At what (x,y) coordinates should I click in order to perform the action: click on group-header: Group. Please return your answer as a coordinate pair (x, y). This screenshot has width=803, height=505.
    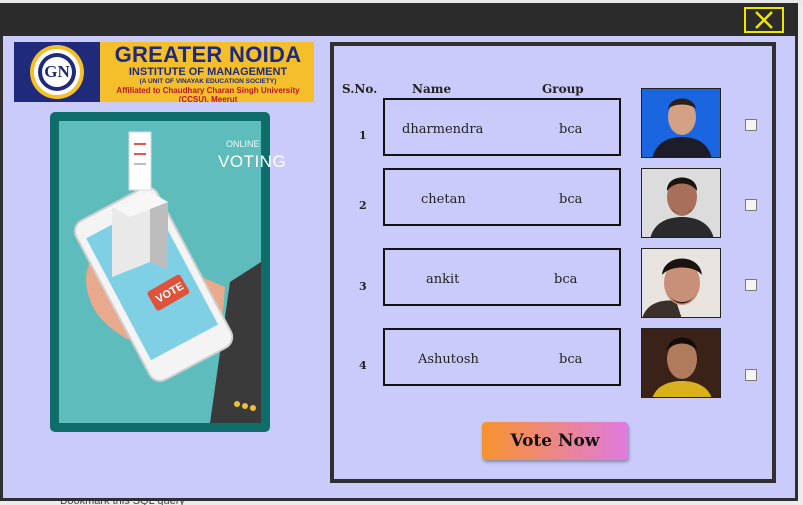
    Looking at the image, I should click on (563, 89).